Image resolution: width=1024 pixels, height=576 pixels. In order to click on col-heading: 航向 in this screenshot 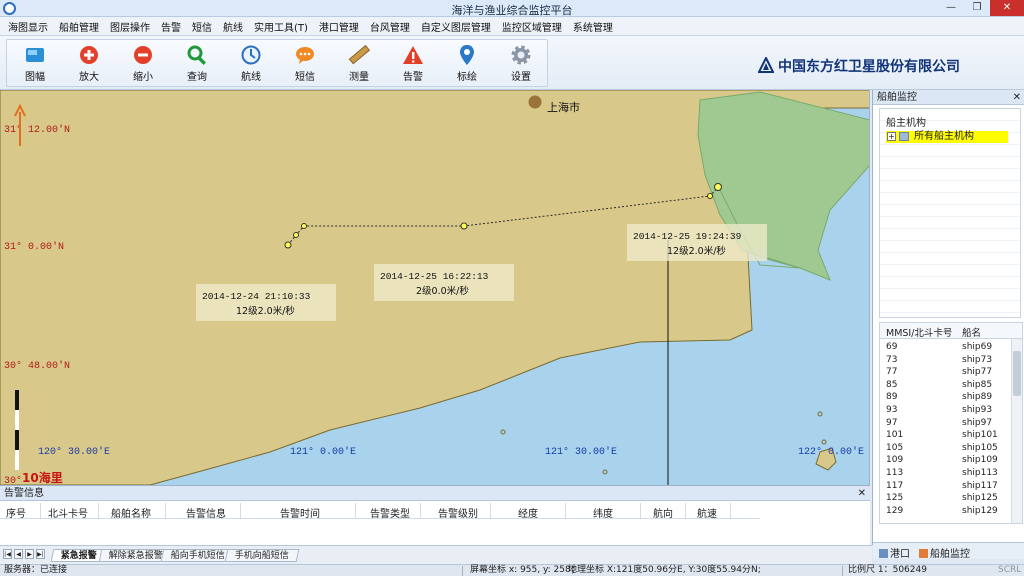, I will do `click(663, 512)`.